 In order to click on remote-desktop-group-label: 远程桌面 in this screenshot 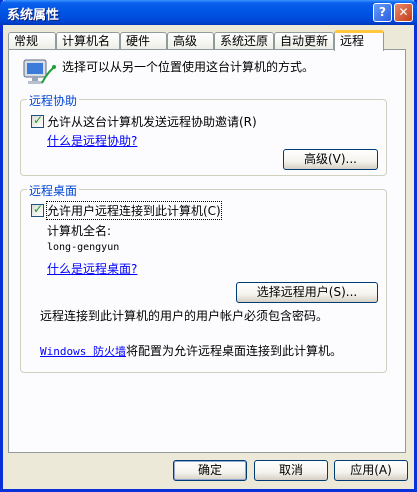, I will do `click(53, 190)`.